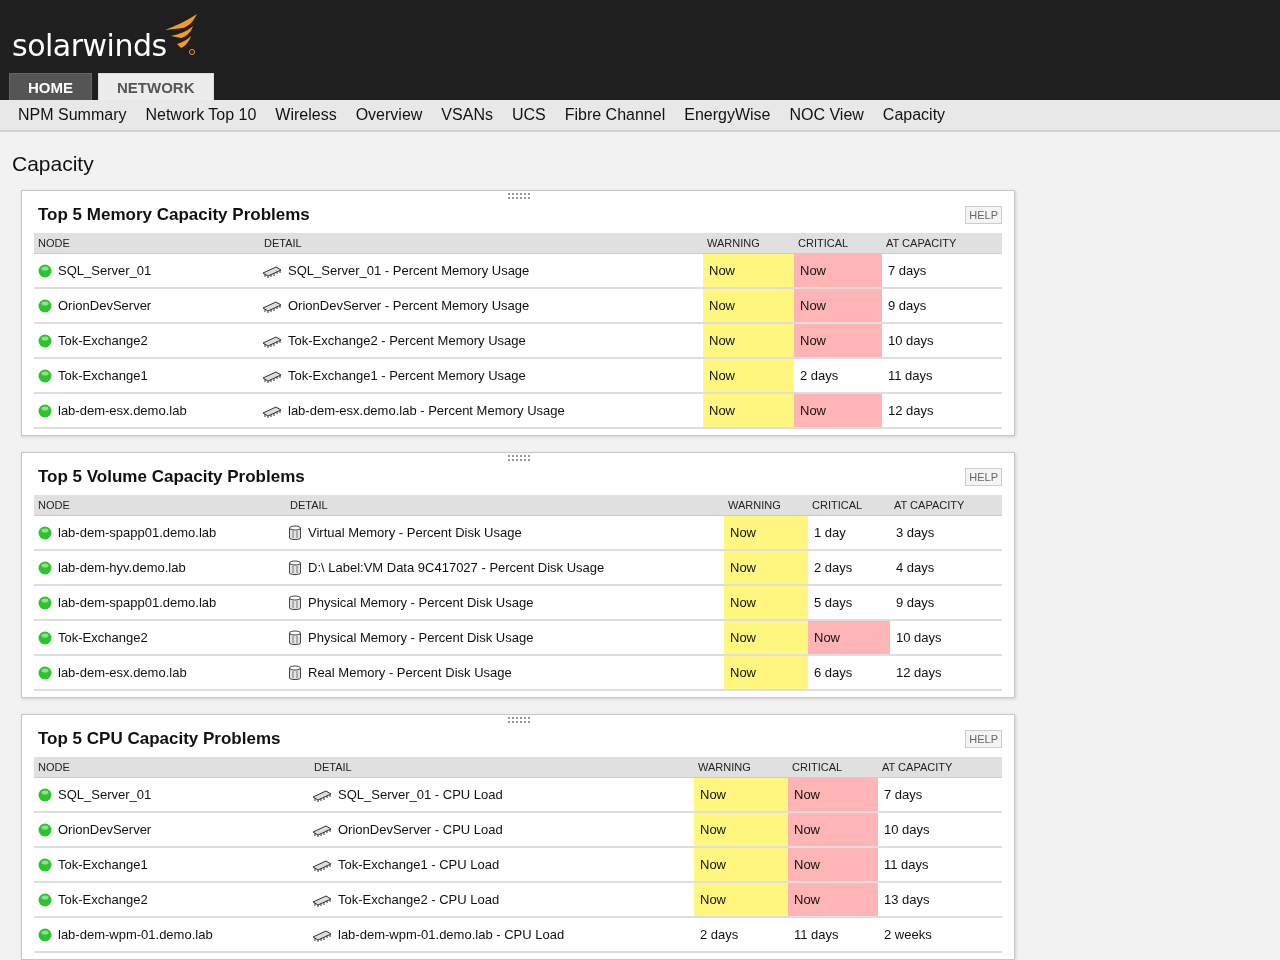 Image resolution: width=1280 pixels, height=960 pixels. Describe the element at coordinates (89, 45) in the screenshot. I see `logo-text: solarwinds` at that location.